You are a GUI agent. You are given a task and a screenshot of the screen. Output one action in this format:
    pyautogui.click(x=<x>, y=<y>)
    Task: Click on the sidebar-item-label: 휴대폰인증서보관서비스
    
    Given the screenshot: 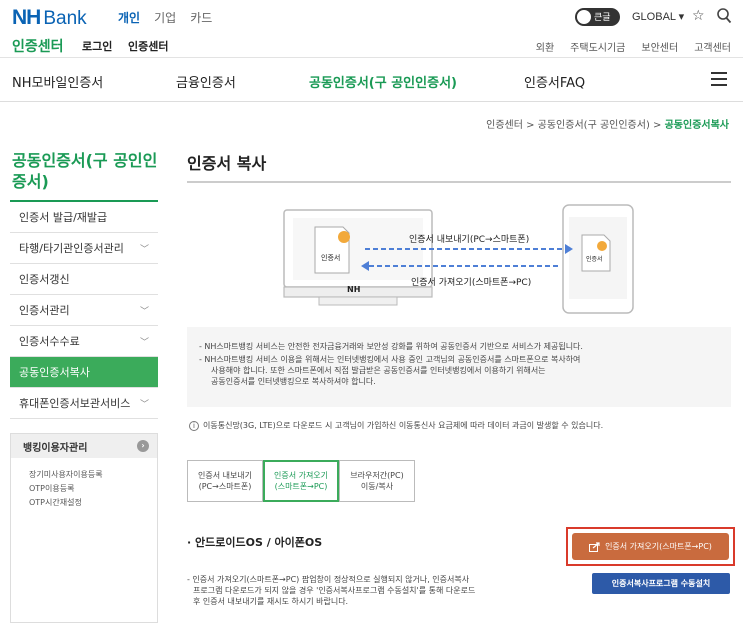 What is the action you would take?
    pyautogui.click(x=75, y=403)
    